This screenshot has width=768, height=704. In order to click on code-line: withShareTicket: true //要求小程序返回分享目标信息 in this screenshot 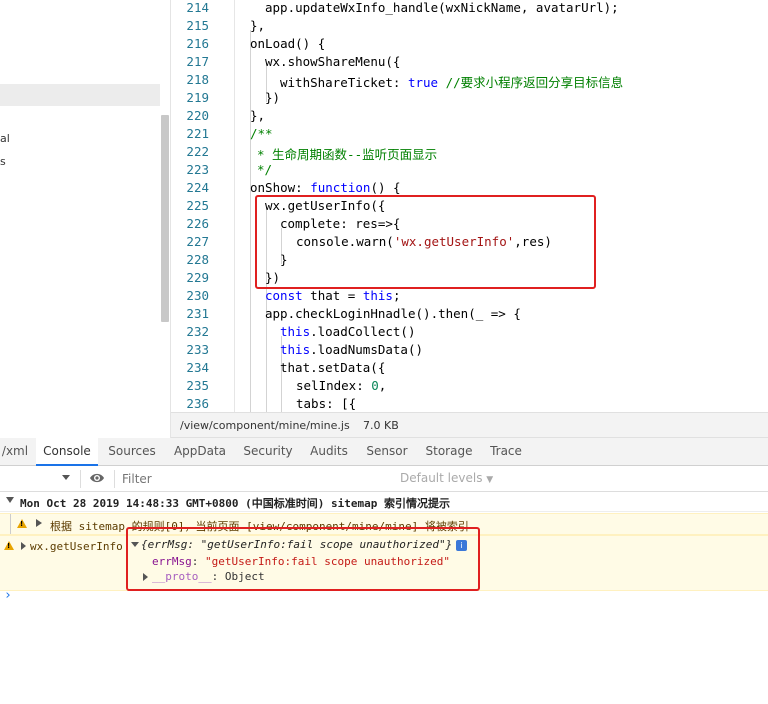, I will do `click(452, 82)`.